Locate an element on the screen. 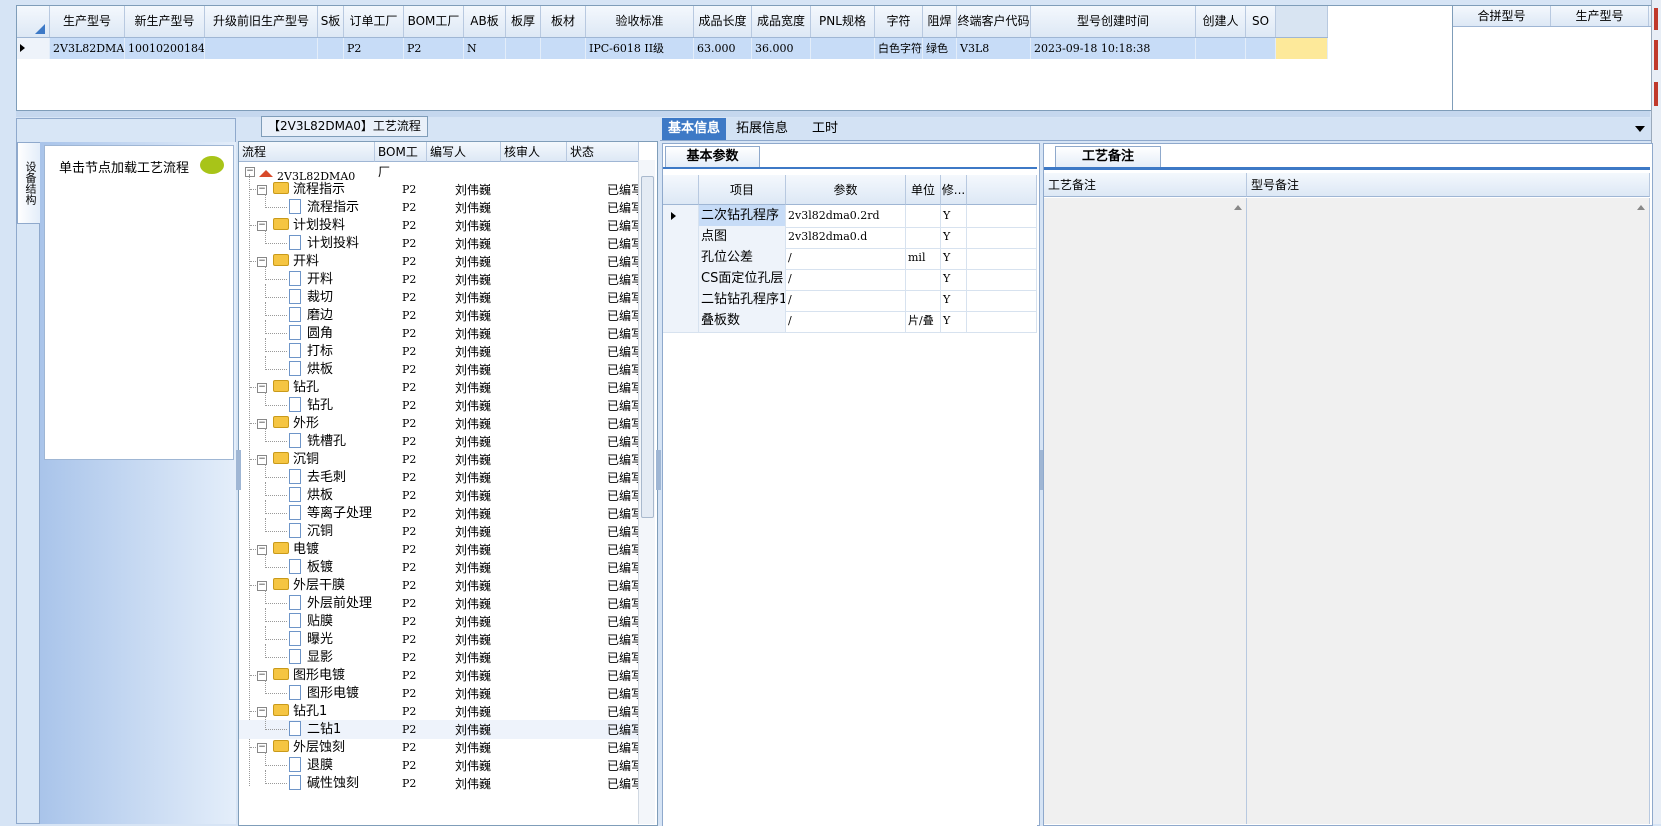 The image size is (1661, 826). param-unit: 片/叠 is located at coordinates (923, 321).